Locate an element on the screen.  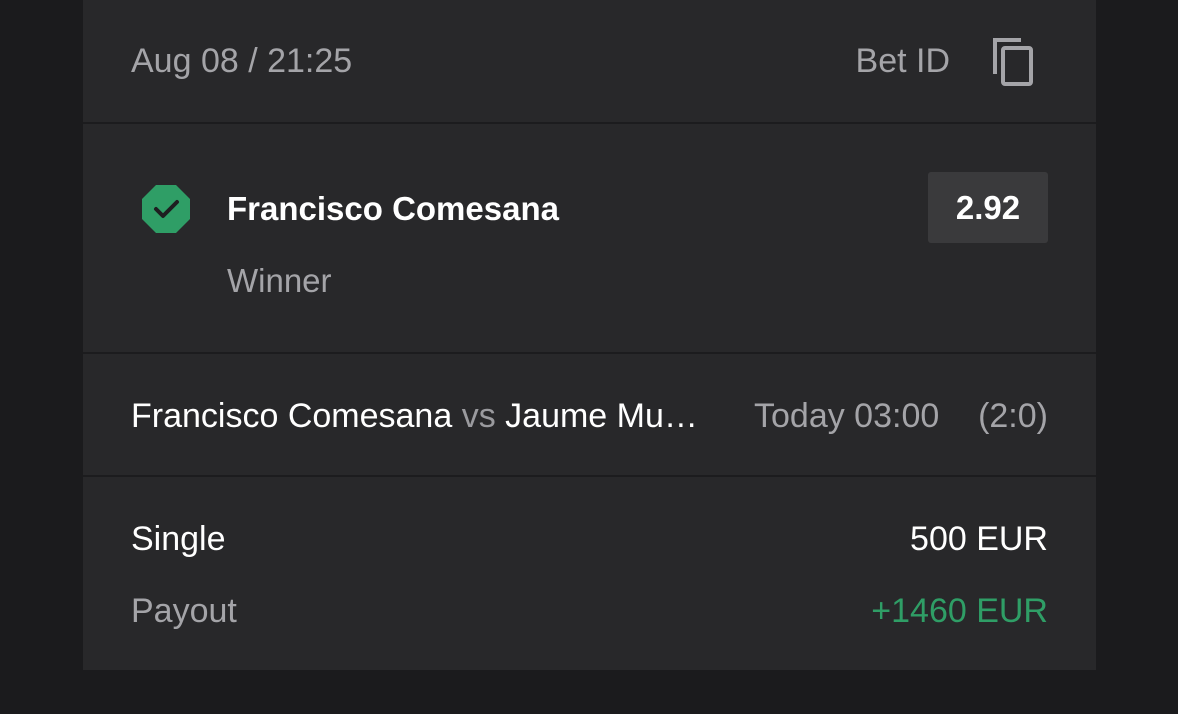
check-octagon-icon is located at coordinates (166, 209).